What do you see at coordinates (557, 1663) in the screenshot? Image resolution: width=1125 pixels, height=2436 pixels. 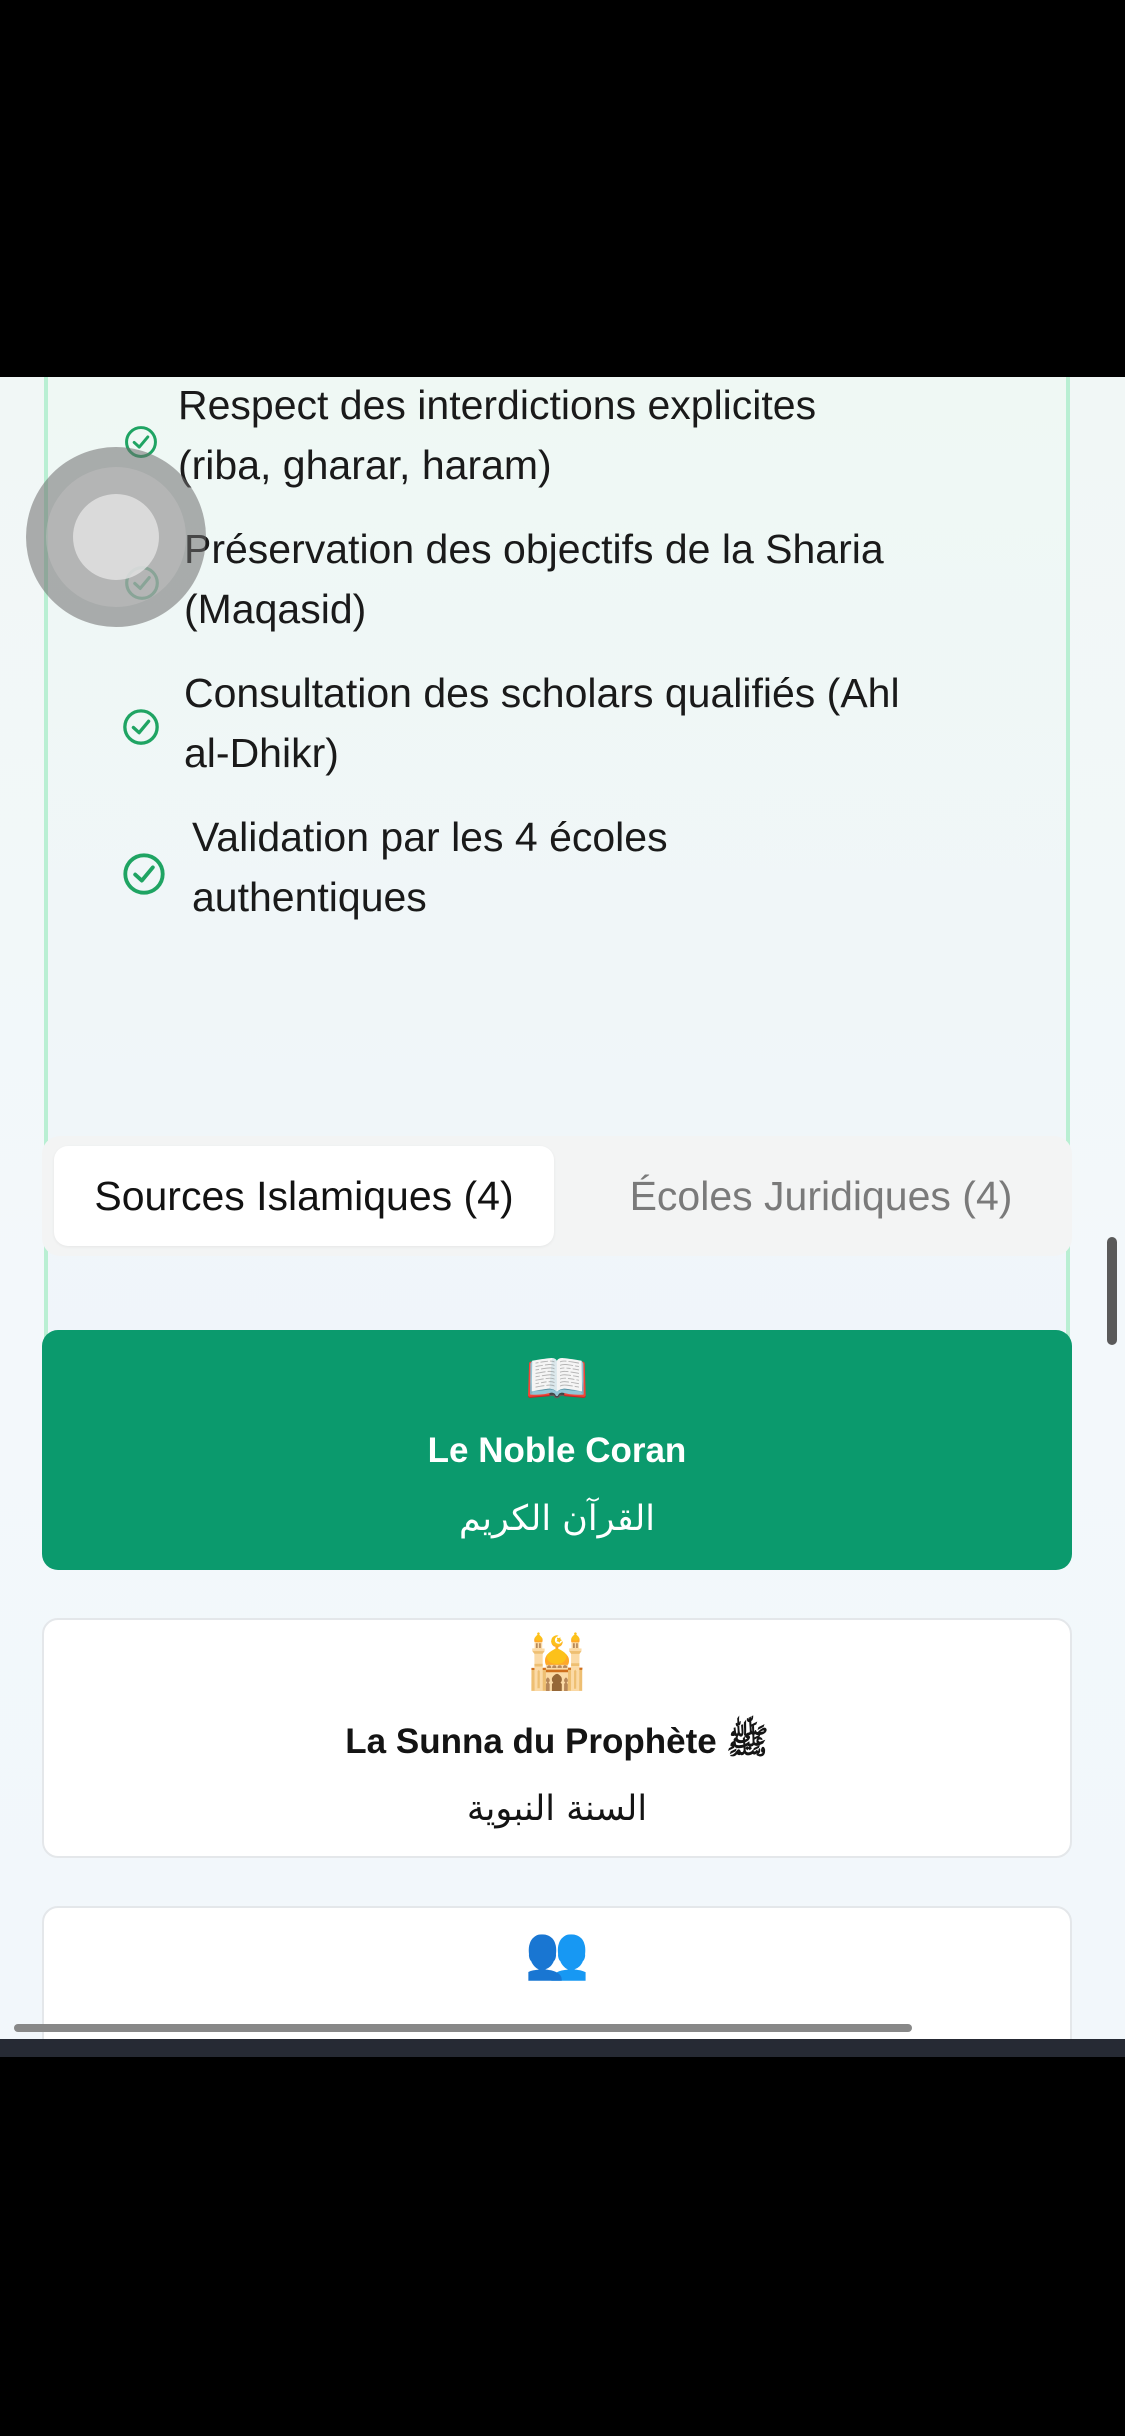 I see `mosque-icon: 🕌` at bounding box center [557, 1663].